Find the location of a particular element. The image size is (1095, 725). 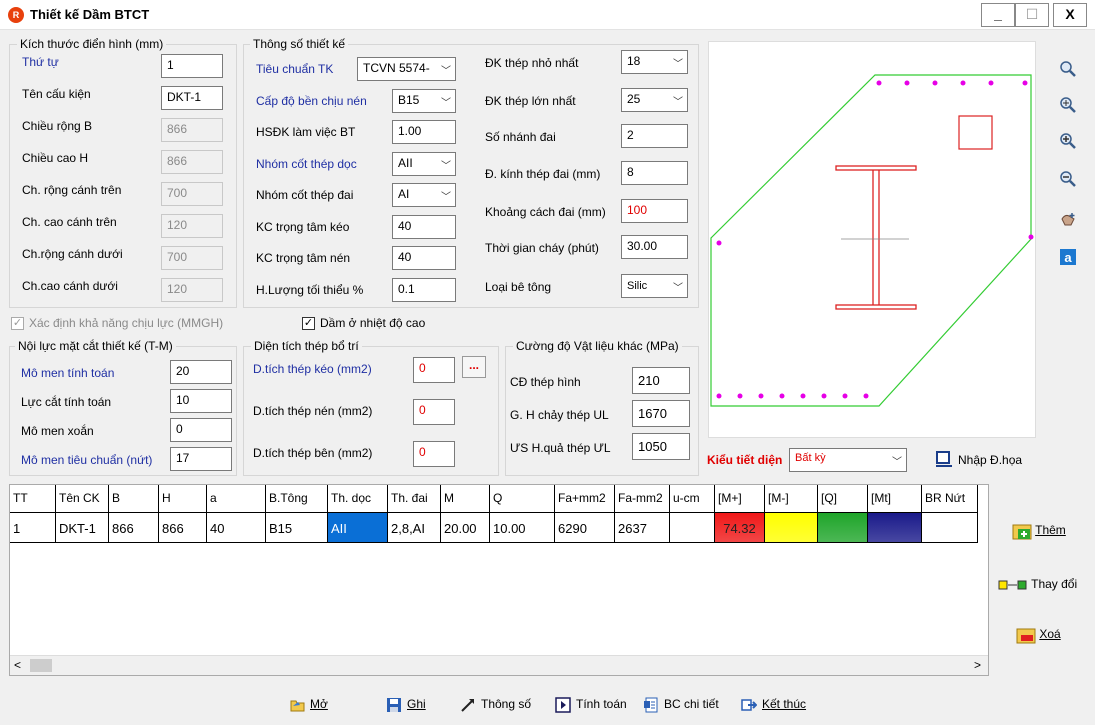

zoom-window-icon is located at coordinates (1068, 70).